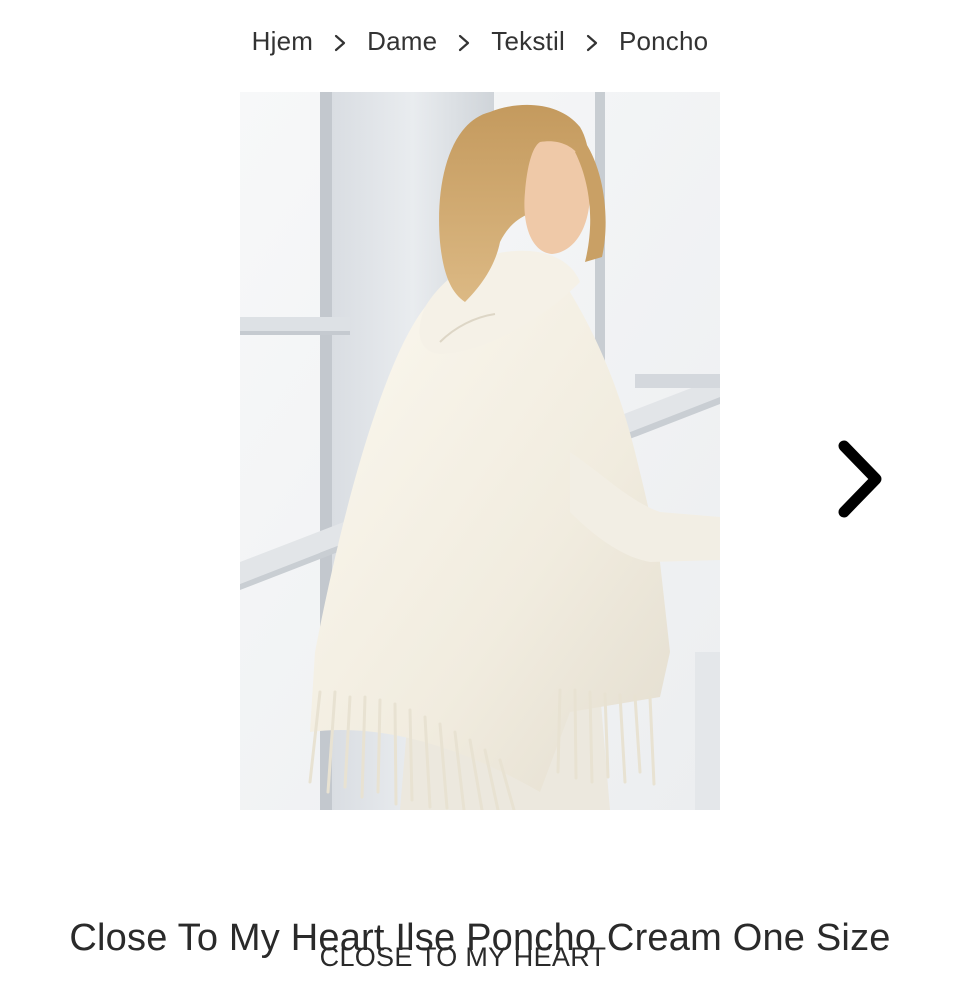 The height and width of the screenshot is (1005, 960). Describe the element at coordinates (282, 41) in the screenshot. I see `breadcrumb-item-hjem: Hjem` at that location.